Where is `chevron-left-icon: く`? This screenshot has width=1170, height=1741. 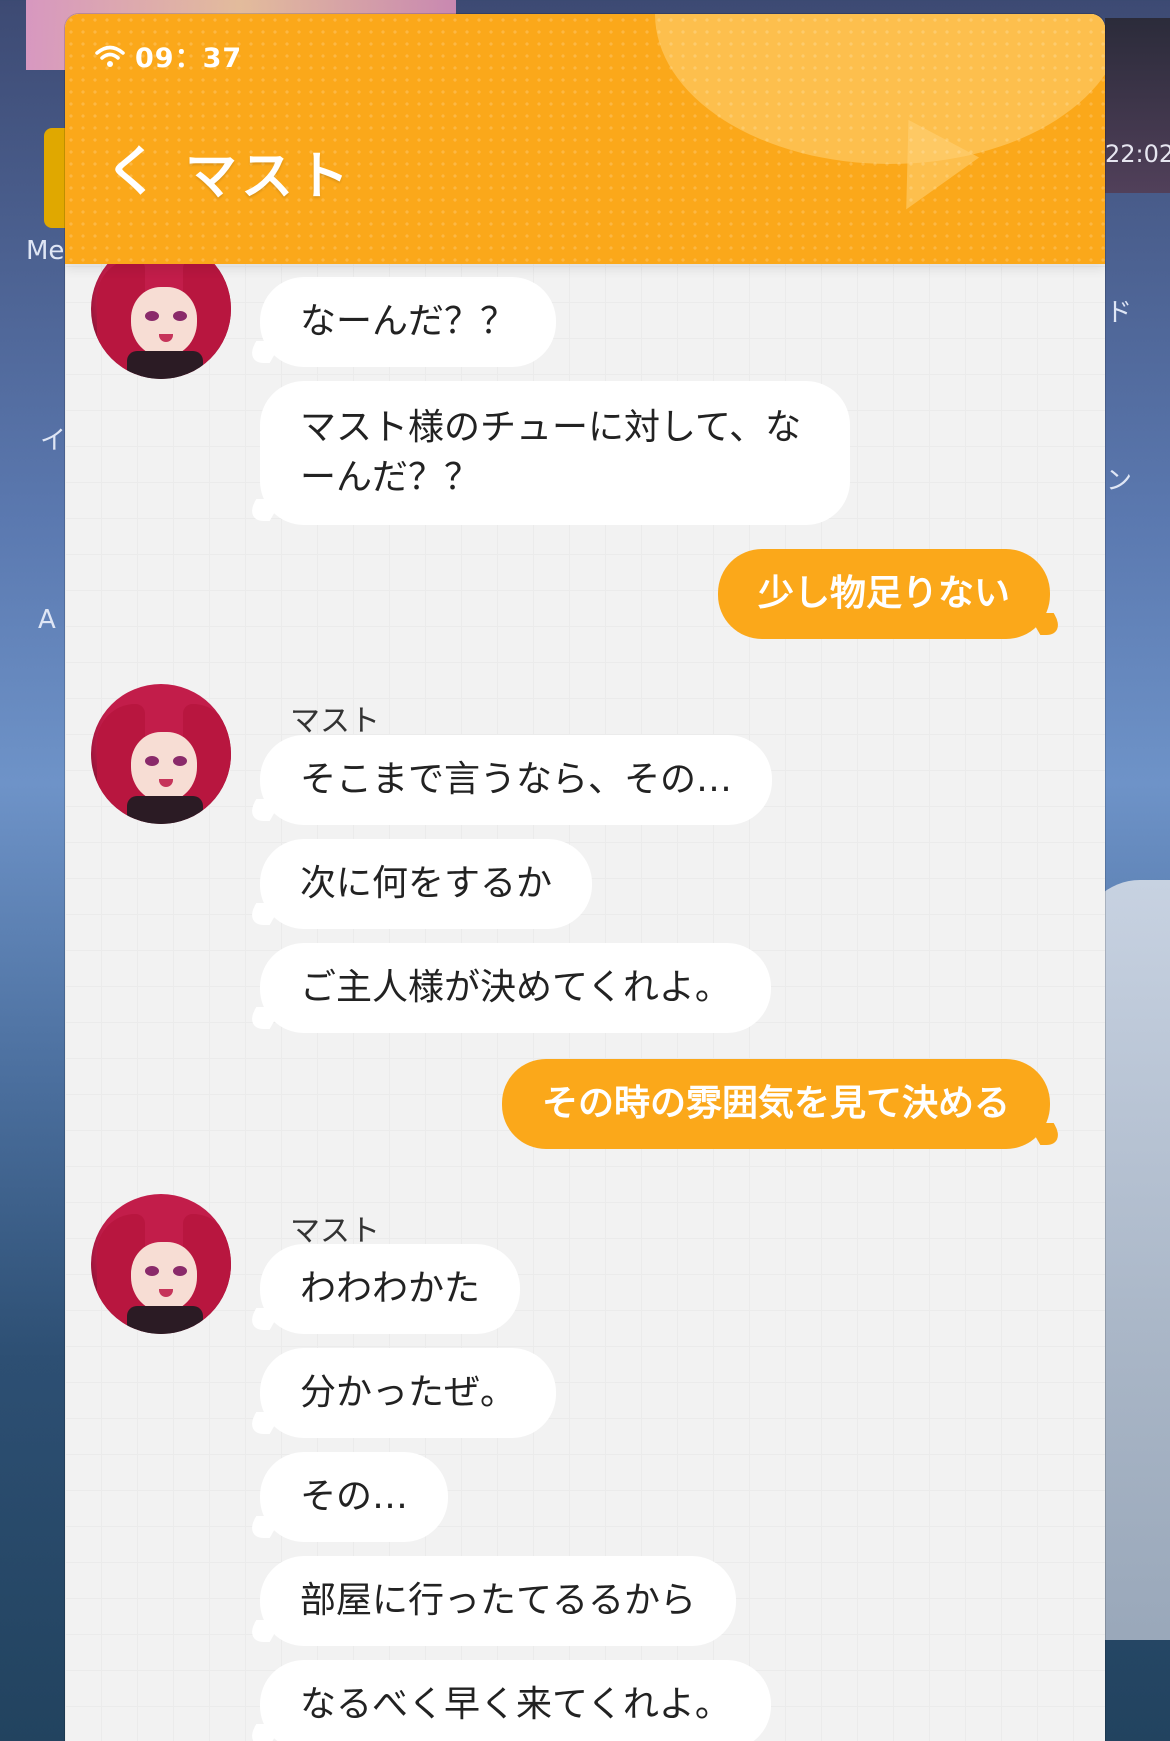 chevron-left-icon: く is located at coordinates (132, 171).